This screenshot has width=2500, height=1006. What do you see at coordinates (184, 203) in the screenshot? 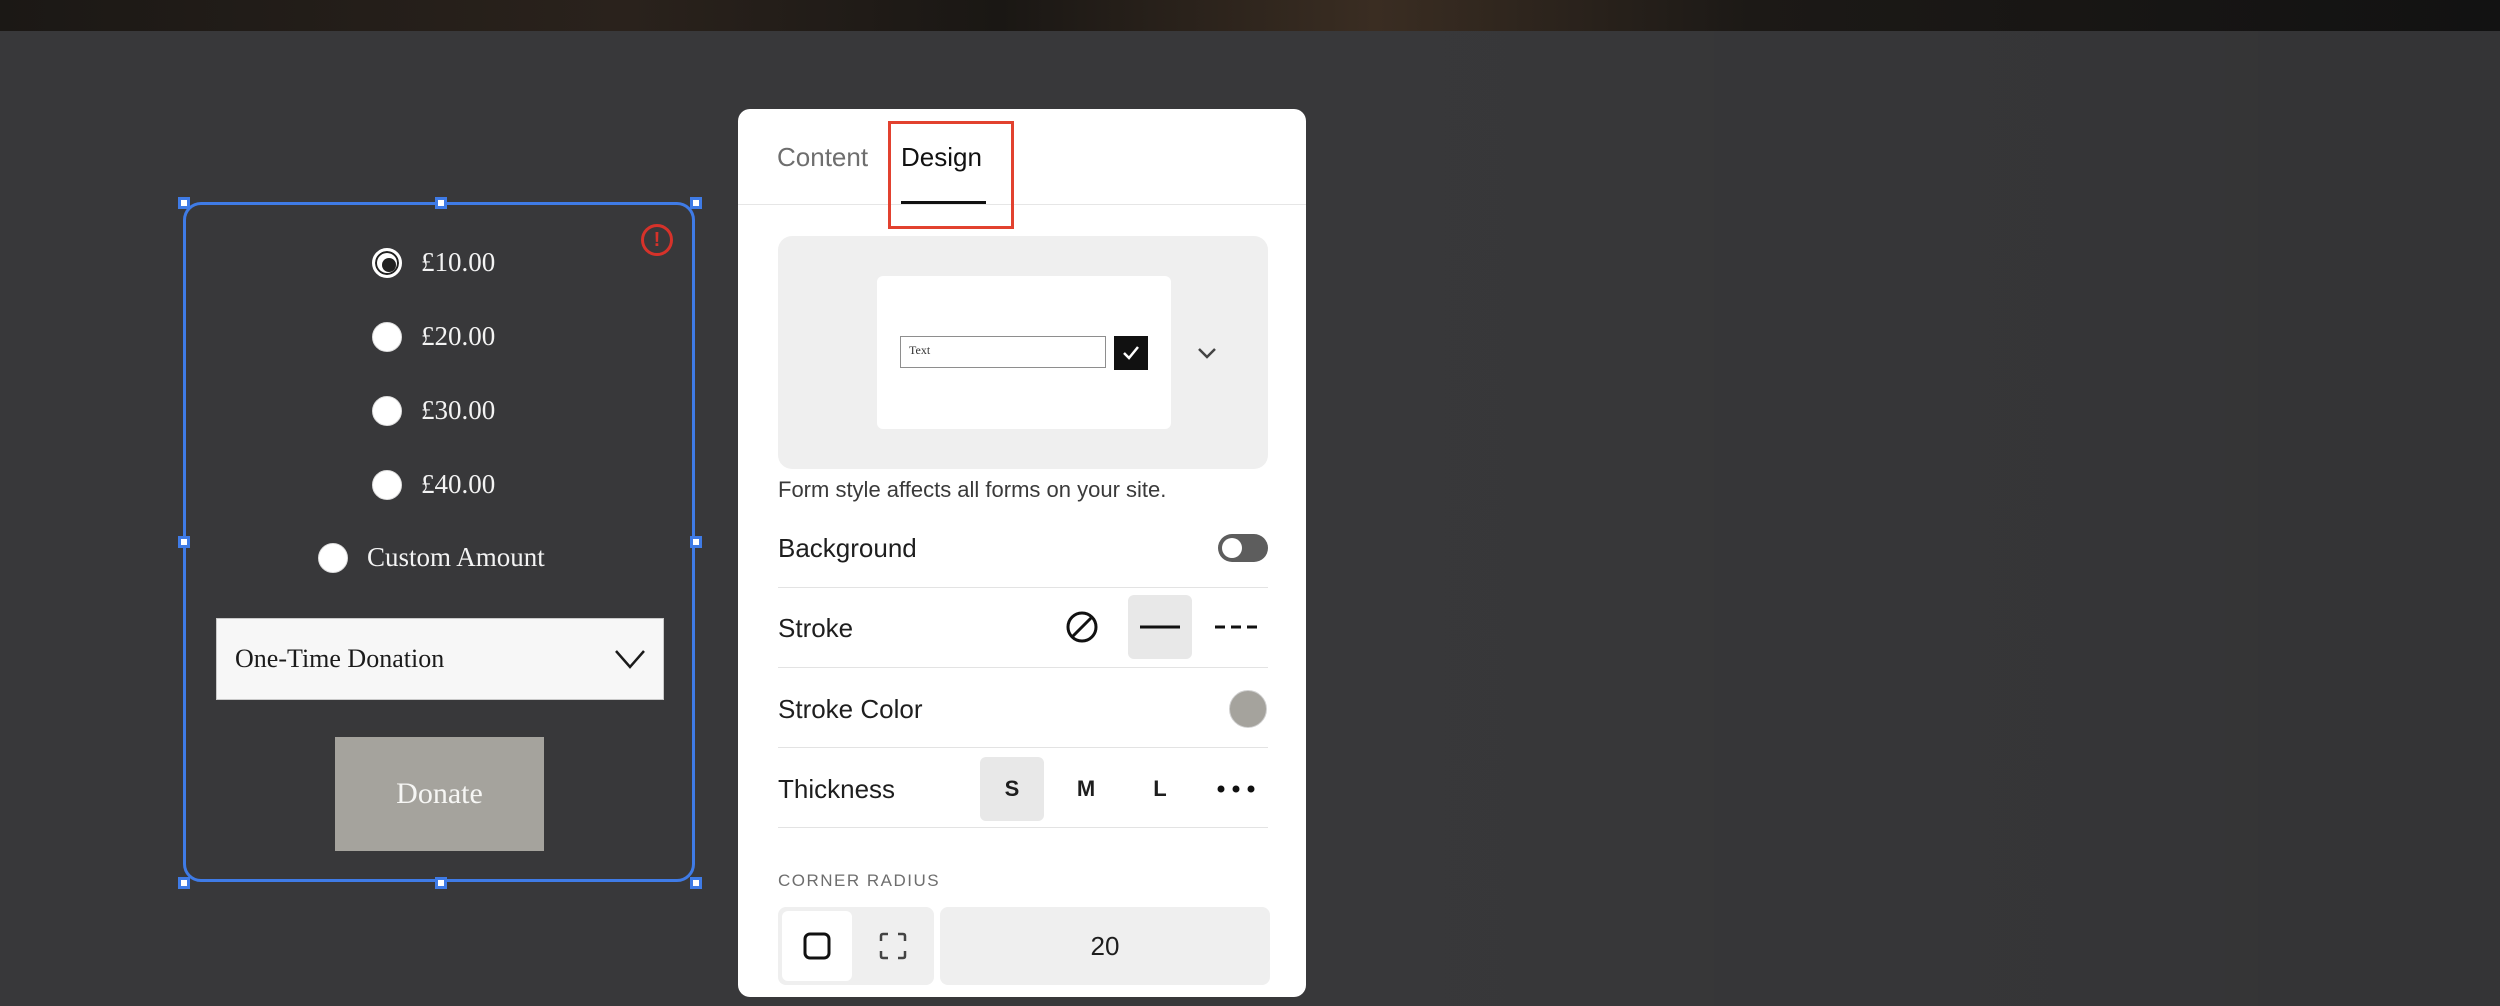
I see `resize-handle-top-left` at bounding box center [184, 203].